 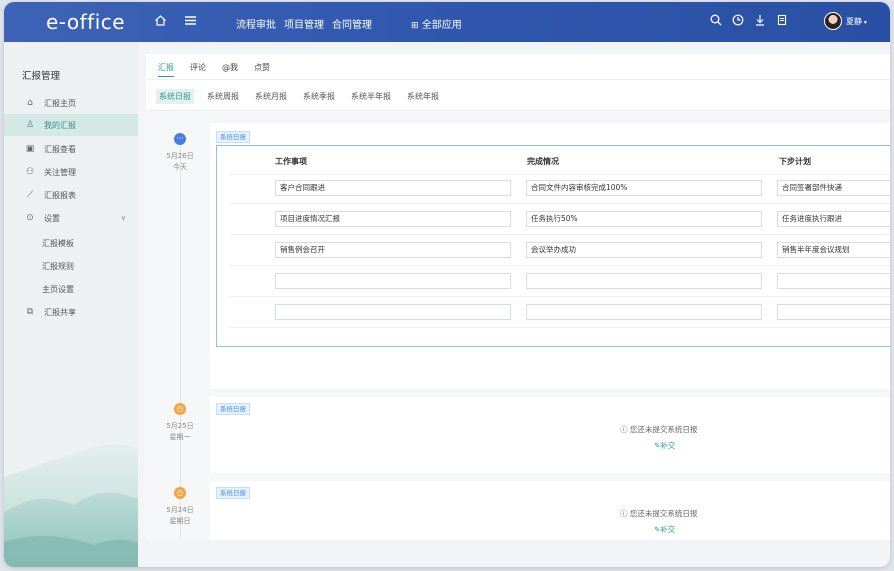 I want to click on table-cell: 客户合同跟进, so click(x=393, y=188).